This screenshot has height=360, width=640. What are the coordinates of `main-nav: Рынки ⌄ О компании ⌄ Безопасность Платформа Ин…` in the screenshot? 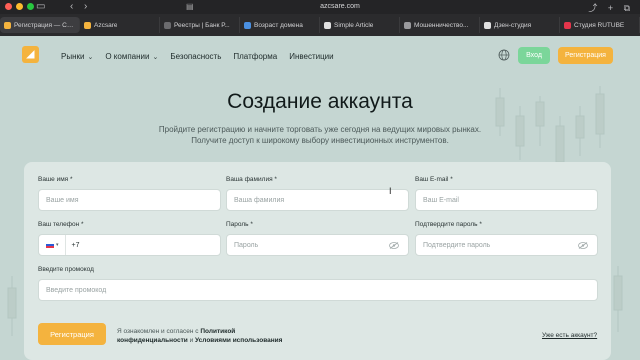 It's located at (197, 56).